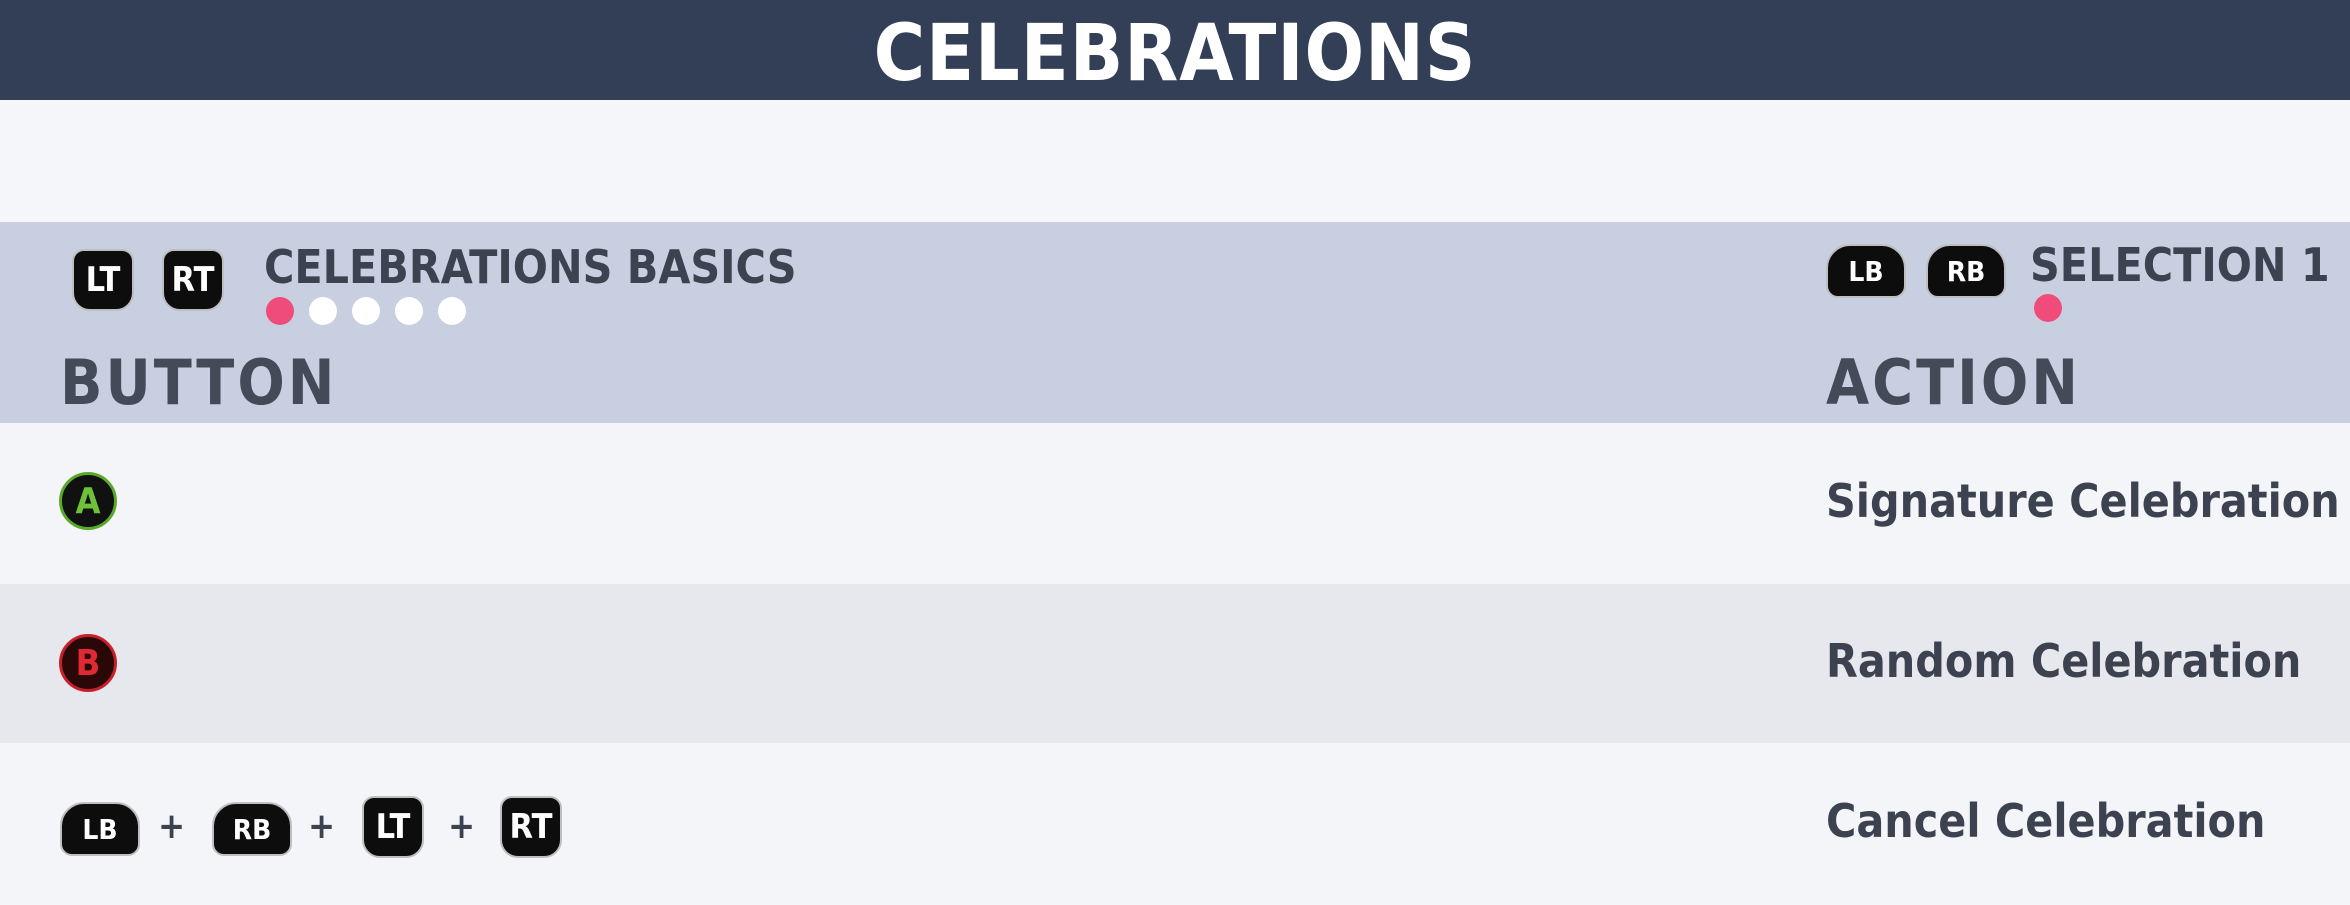  I want to click on a-button-icon: A, so click(88, 501).